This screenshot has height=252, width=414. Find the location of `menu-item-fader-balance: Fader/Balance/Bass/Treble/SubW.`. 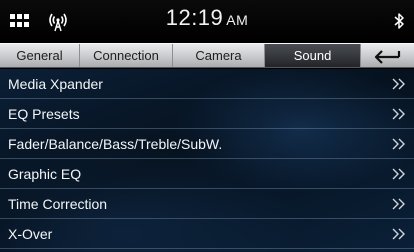

menu-item-fader-balance: Fader/Balance/Bass/Treble/SubW. is located at coordinates (207, 144).